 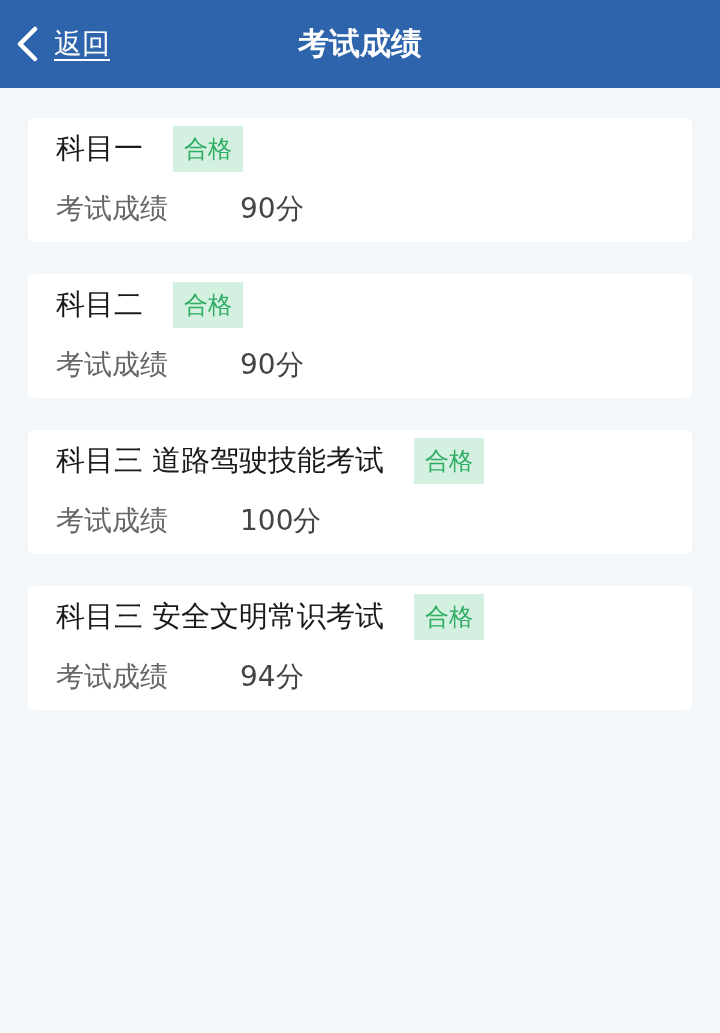 What do you see at coordinates (220, 616) in the screenshot?
I see `subject-name: 科目三 安全文明常识考试` at bounding box center [220, 616].